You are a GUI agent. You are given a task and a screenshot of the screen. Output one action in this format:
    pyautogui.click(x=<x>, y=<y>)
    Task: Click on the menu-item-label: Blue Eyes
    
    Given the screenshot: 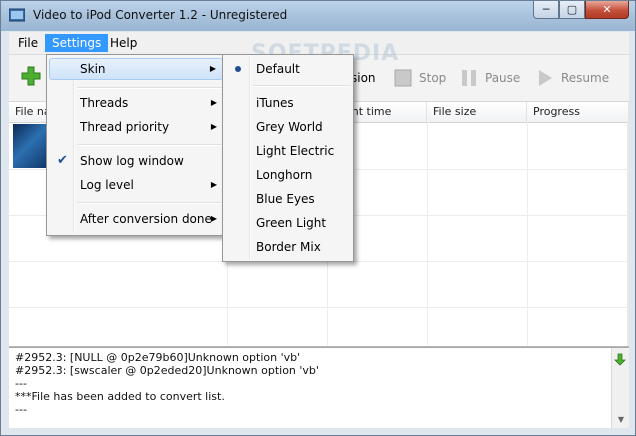 What is the action you would take?
    pyautogui.click(x=285, y=199)
    